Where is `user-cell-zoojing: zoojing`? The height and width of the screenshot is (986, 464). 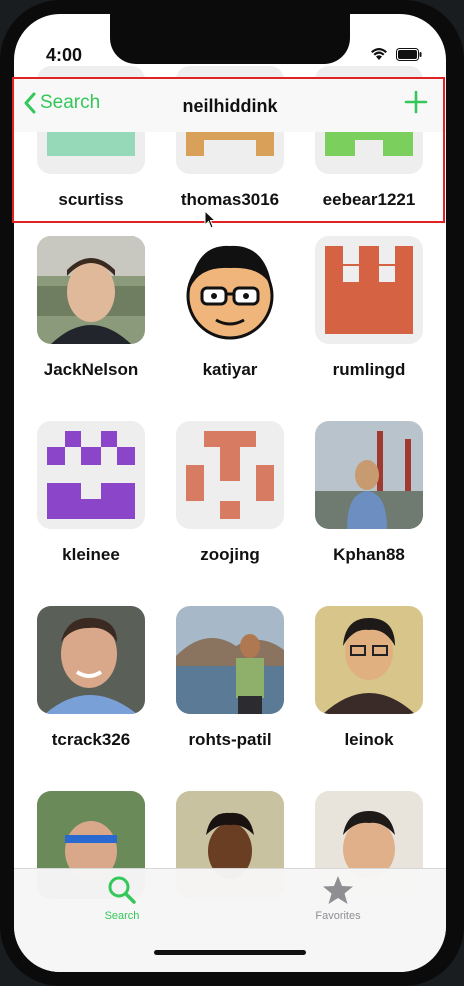 user-cell-zoojing: zoojing is located at coordinates (230, 493).